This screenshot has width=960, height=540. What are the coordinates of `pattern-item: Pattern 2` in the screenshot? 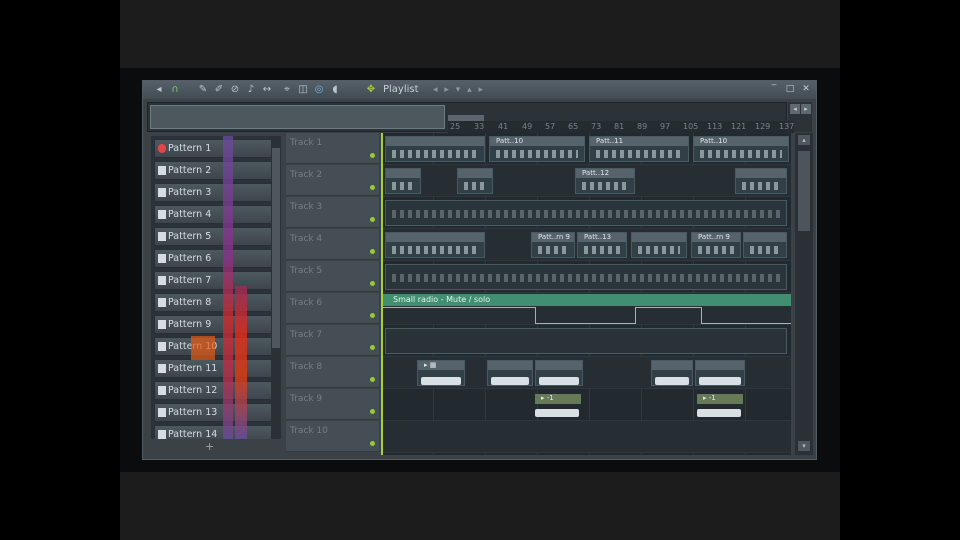 It's located at (214, 170).